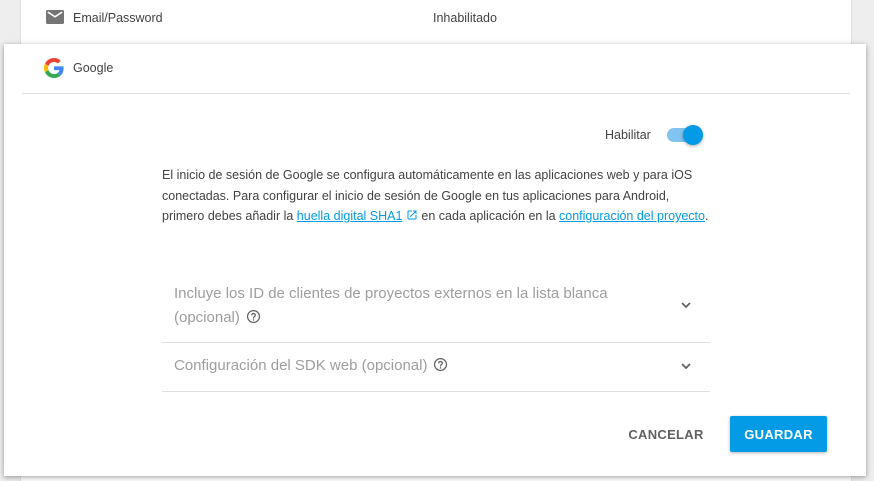 The image size is (874, 481). What do you see at coordinates (490, 216) in the screenshot?
I see `description-part-2: en cada aplicación en la` at bounding box center [490, 216].